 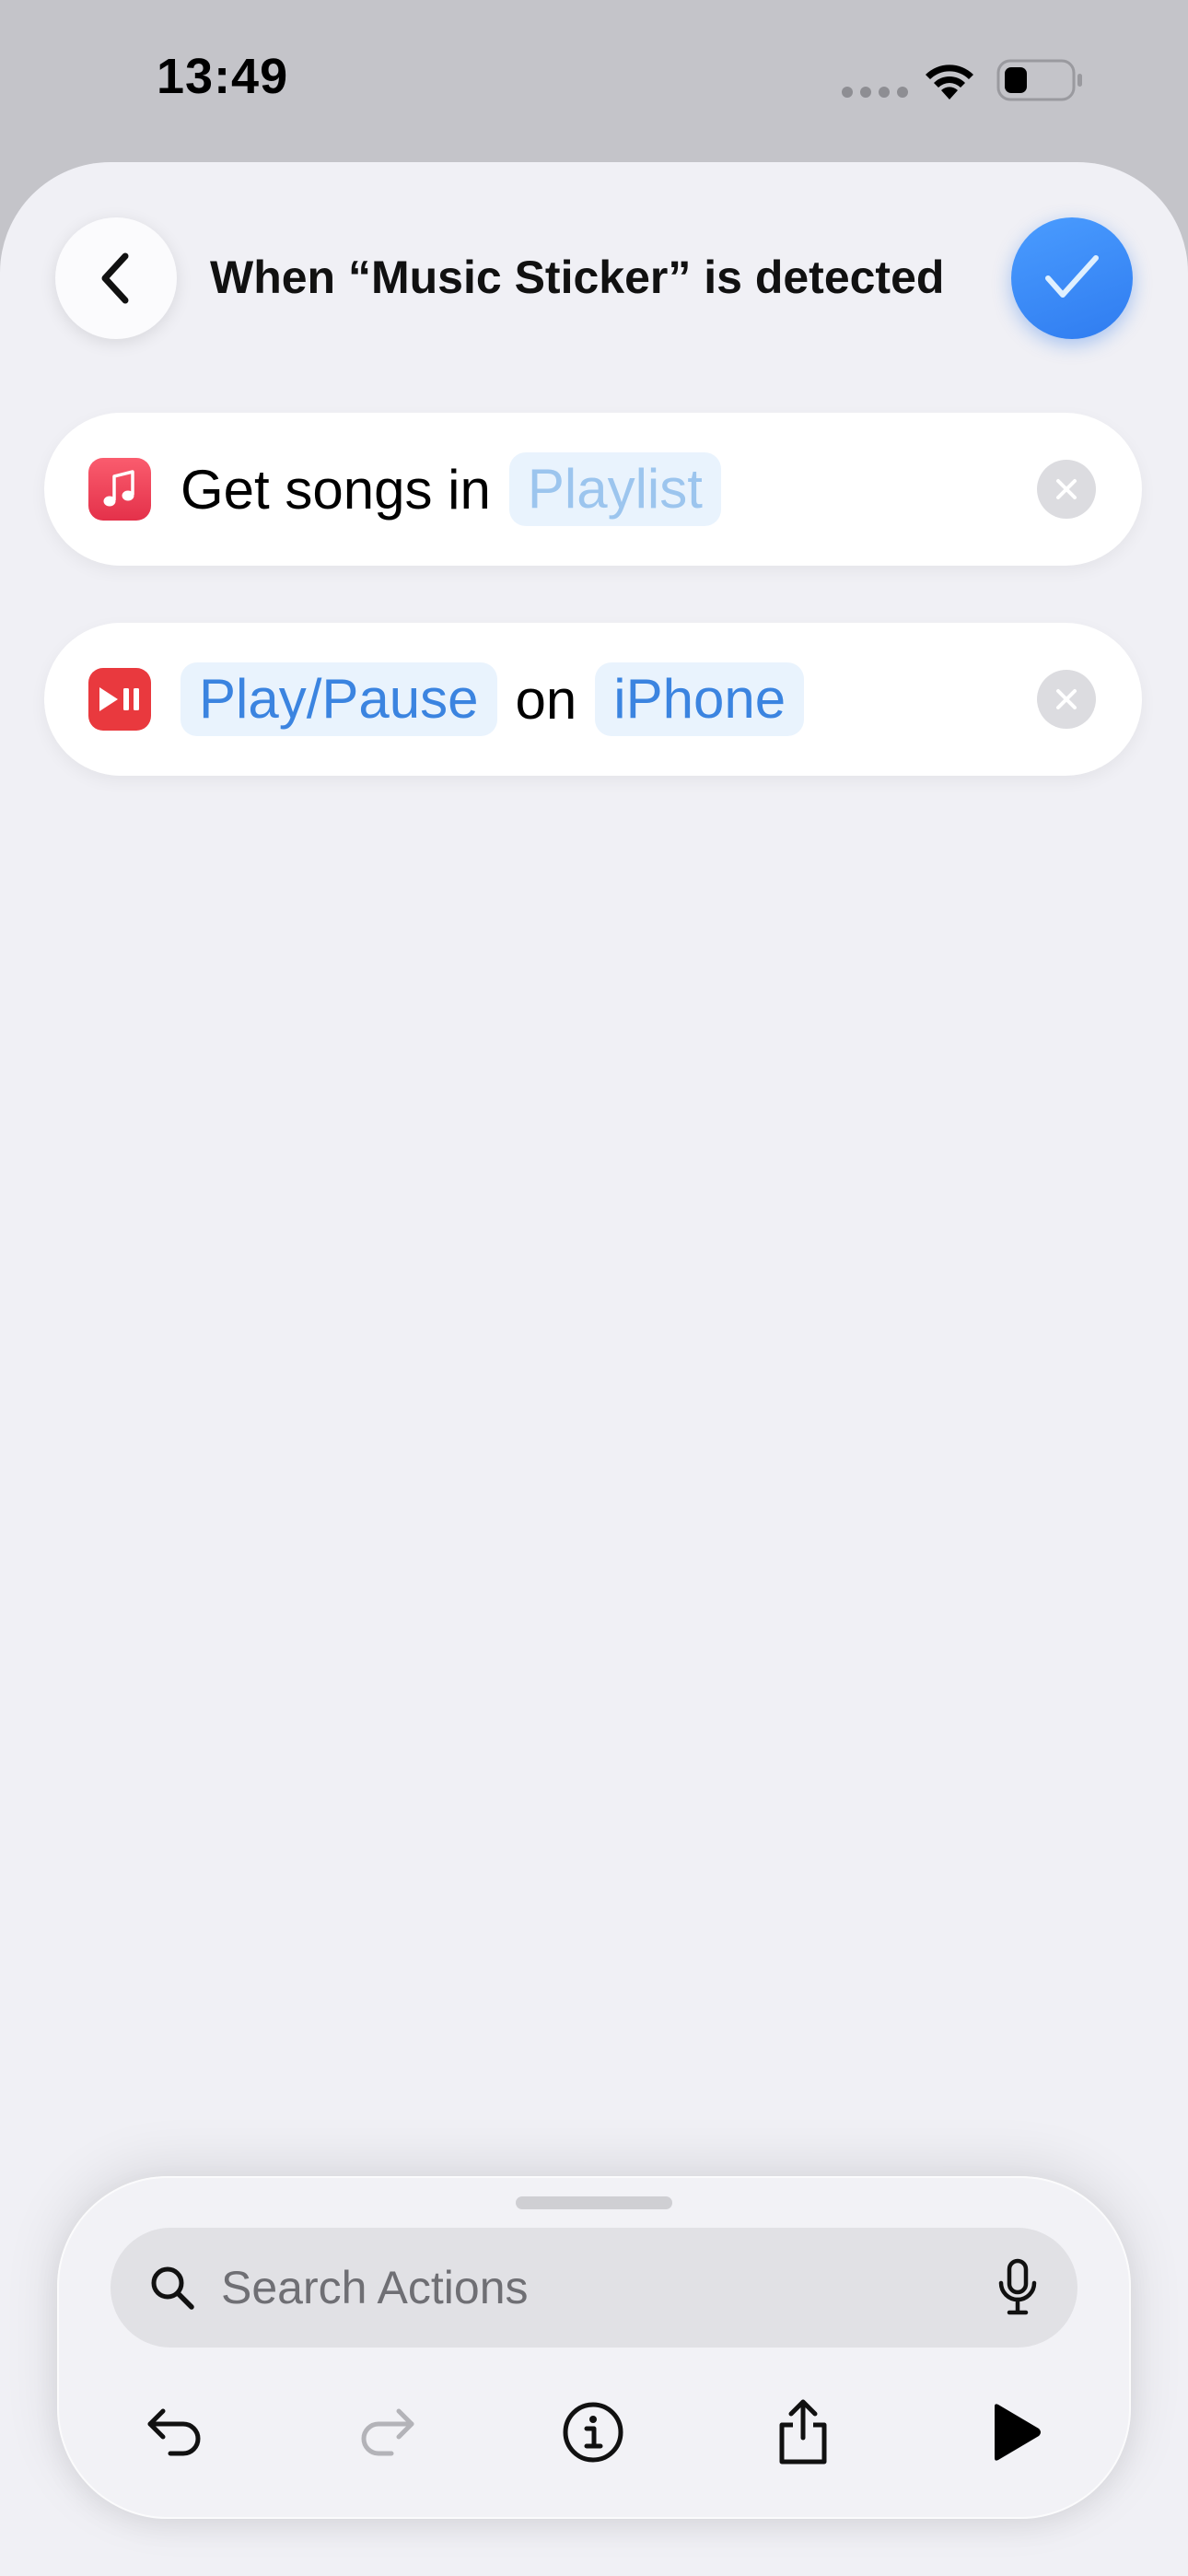 I want to click on action-search-panel, so click(x=594, y=2347).